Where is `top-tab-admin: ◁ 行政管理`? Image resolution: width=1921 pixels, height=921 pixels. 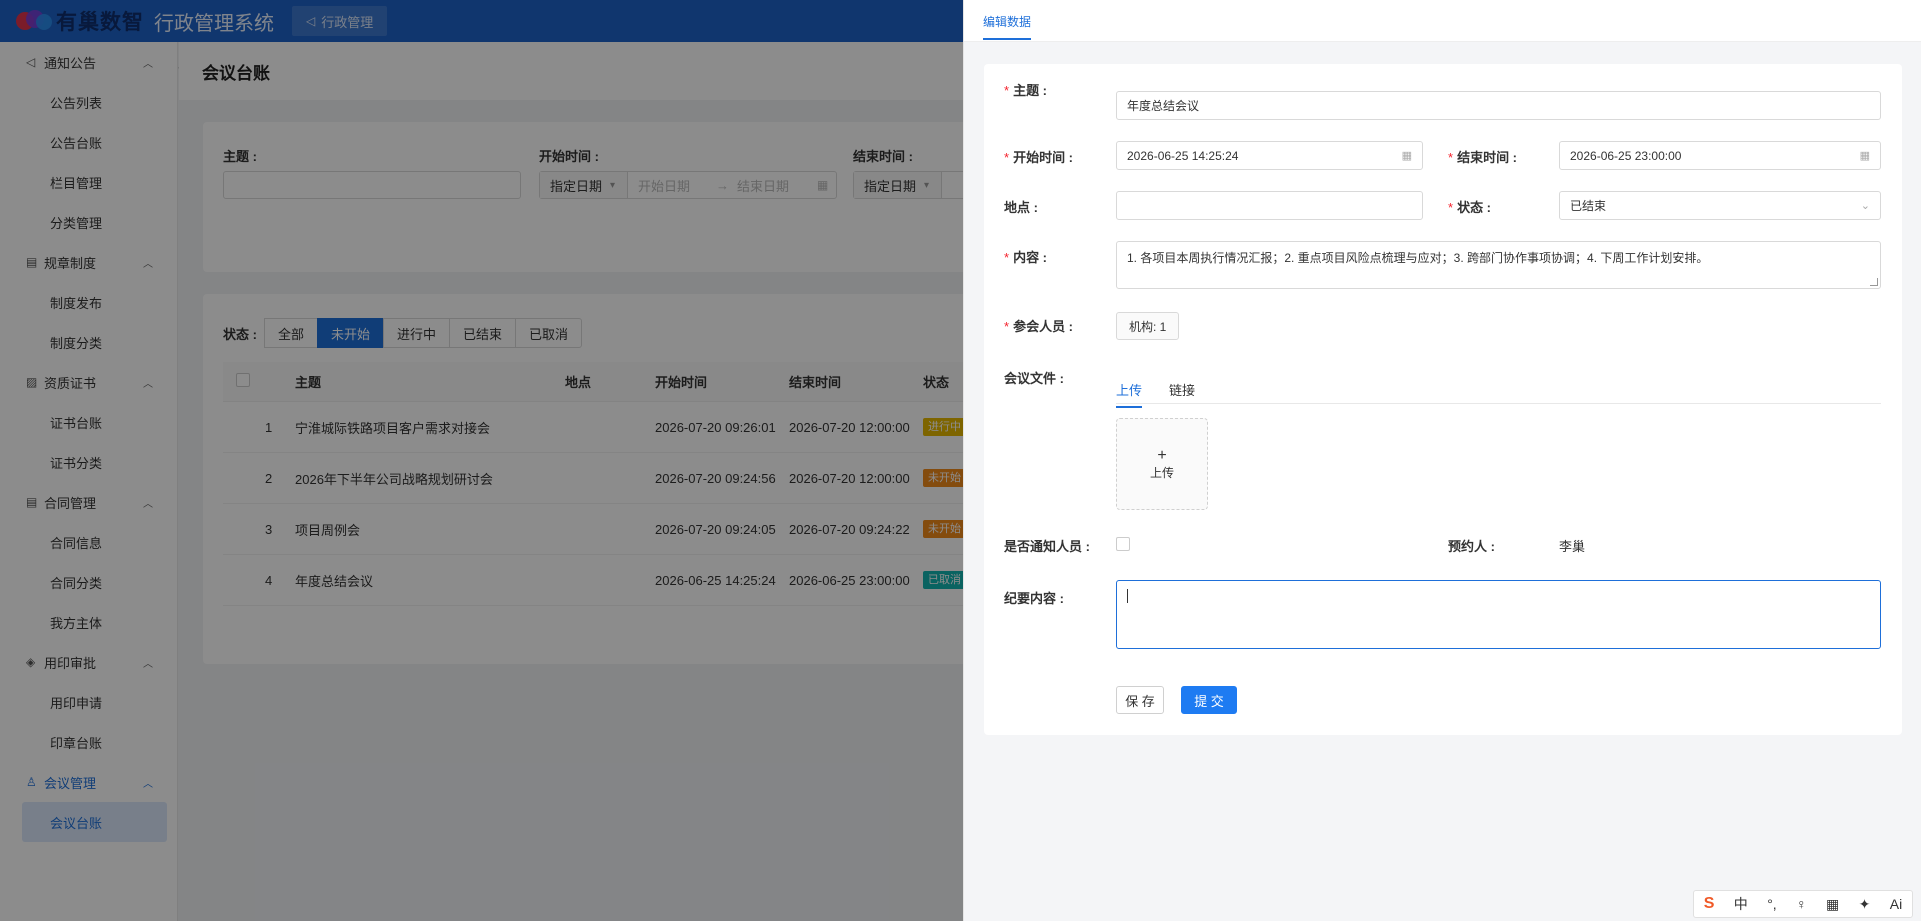 top-tab-admin: ◁ 行政管理 is located at coordinates (340, 21).